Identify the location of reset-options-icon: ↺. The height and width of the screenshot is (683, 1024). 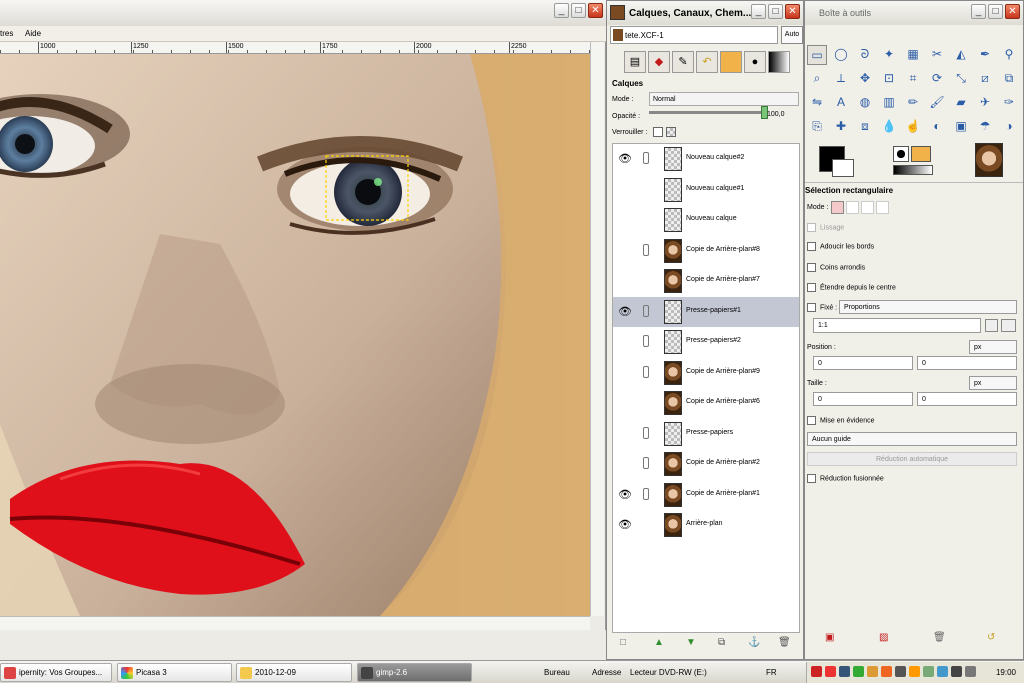
(991, 637).